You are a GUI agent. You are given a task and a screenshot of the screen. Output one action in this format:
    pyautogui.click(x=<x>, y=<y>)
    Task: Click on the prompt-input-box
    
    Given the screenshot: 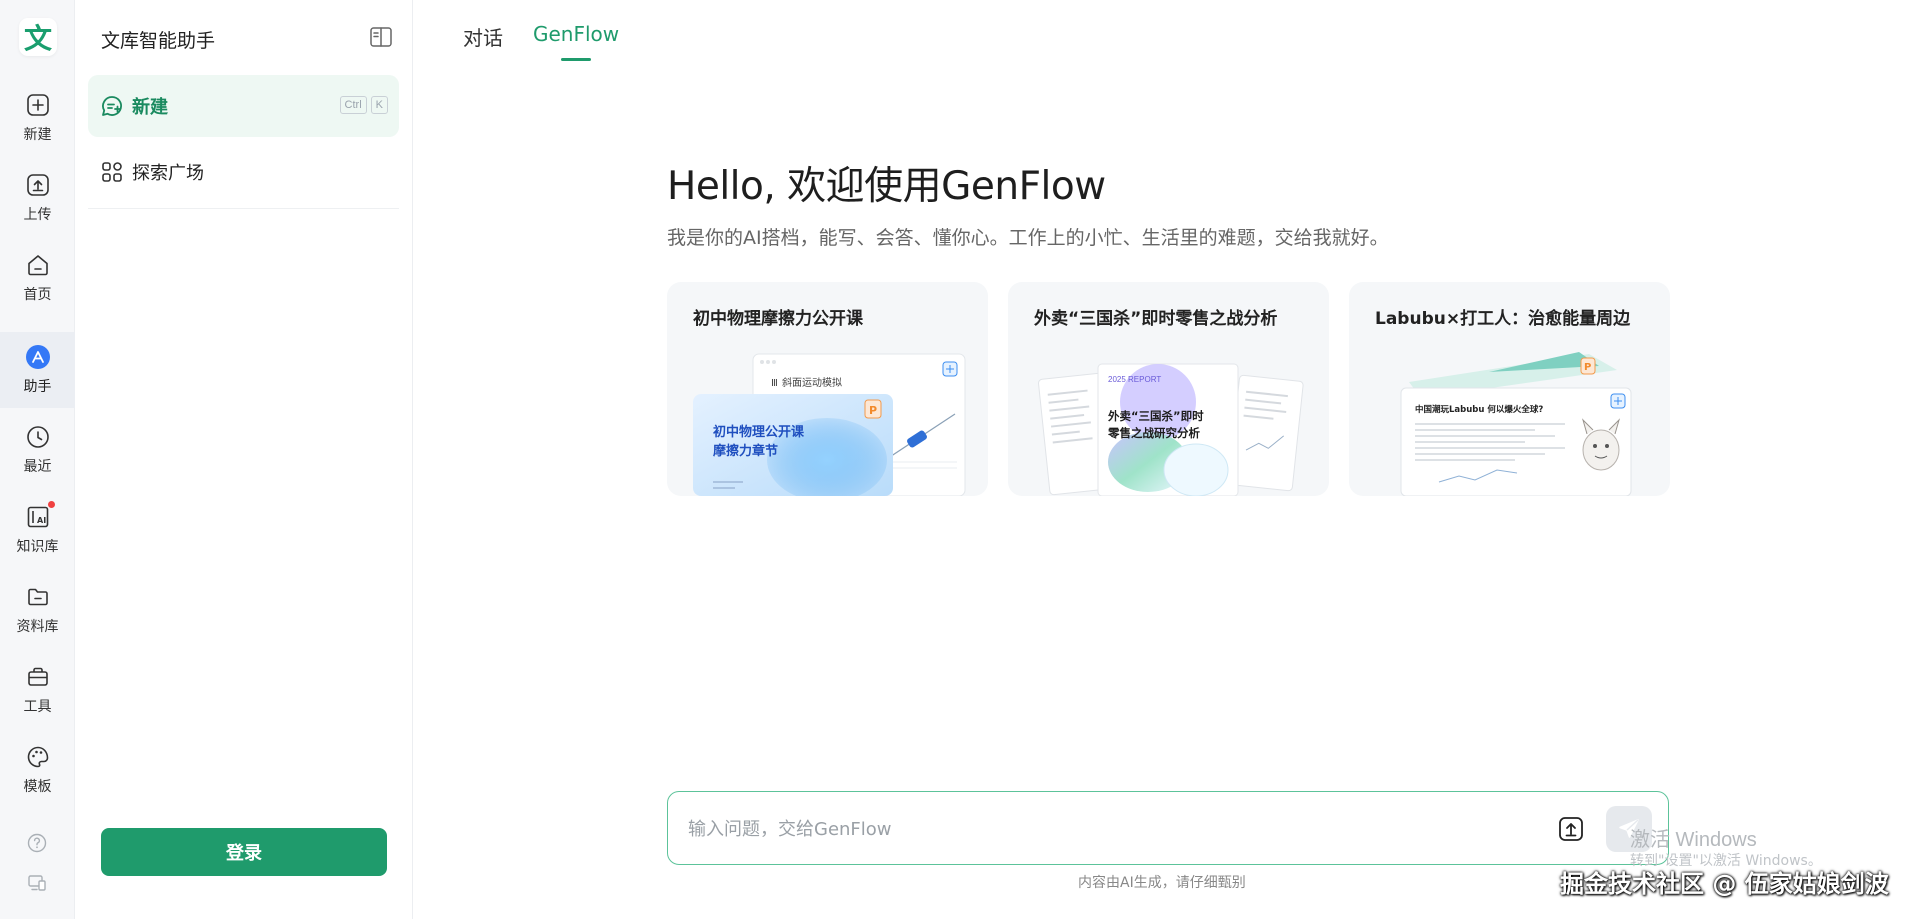 What is the action you would take?
    pyautogui.click(x=1168, y=828)
    